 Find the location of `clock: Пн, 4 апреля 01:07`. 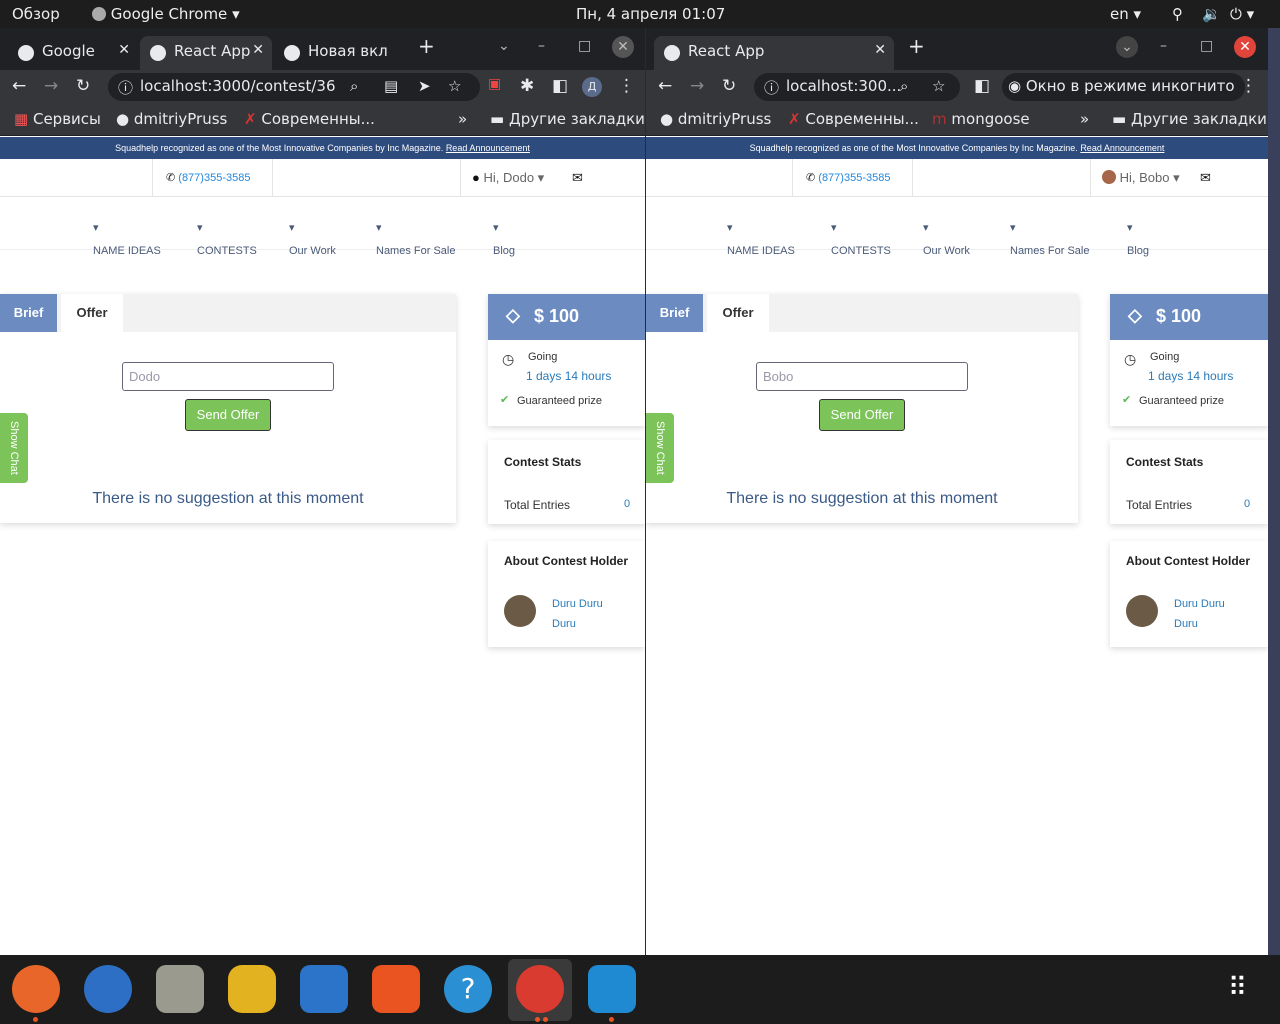

clock: Пн, 4 апреля 01:07 is located at coordinates (650, 14).